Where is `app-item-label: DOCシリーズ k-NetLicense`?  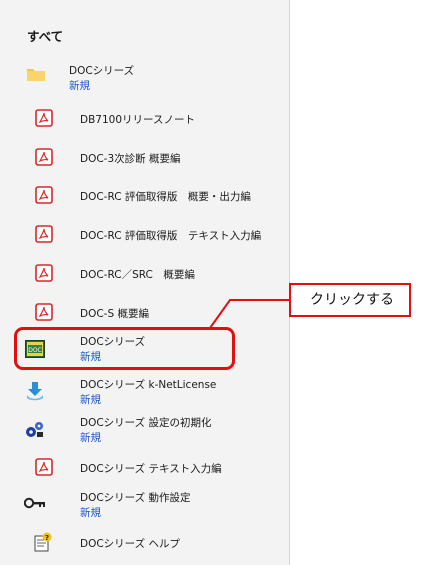
app-item-label: DOCシリーズ k-NetLicense is located at coordinates (148, 385).